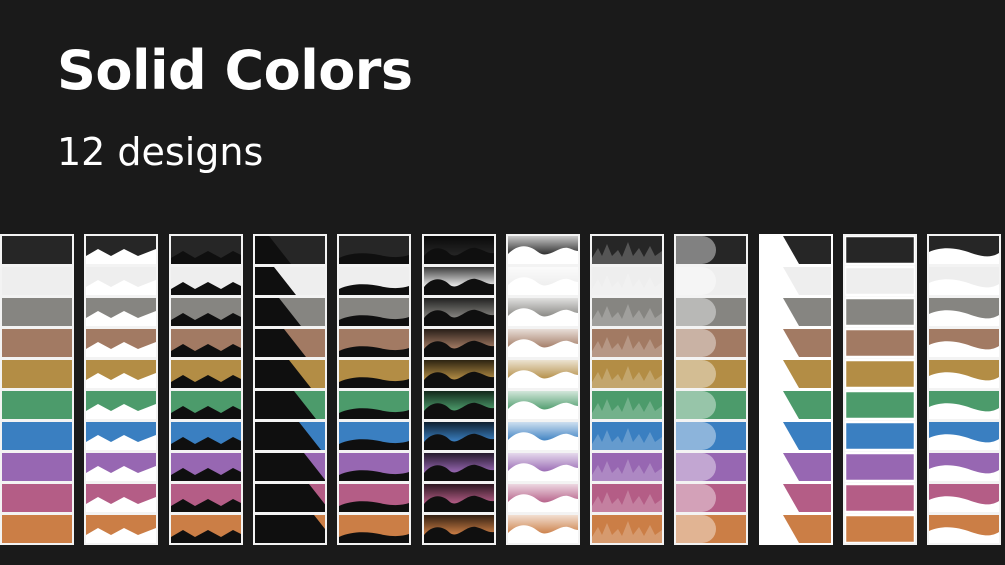  Describe the element at coordinates (459, 389) in the screenshot. I see `design-column-wave-black-gradient` at that location.